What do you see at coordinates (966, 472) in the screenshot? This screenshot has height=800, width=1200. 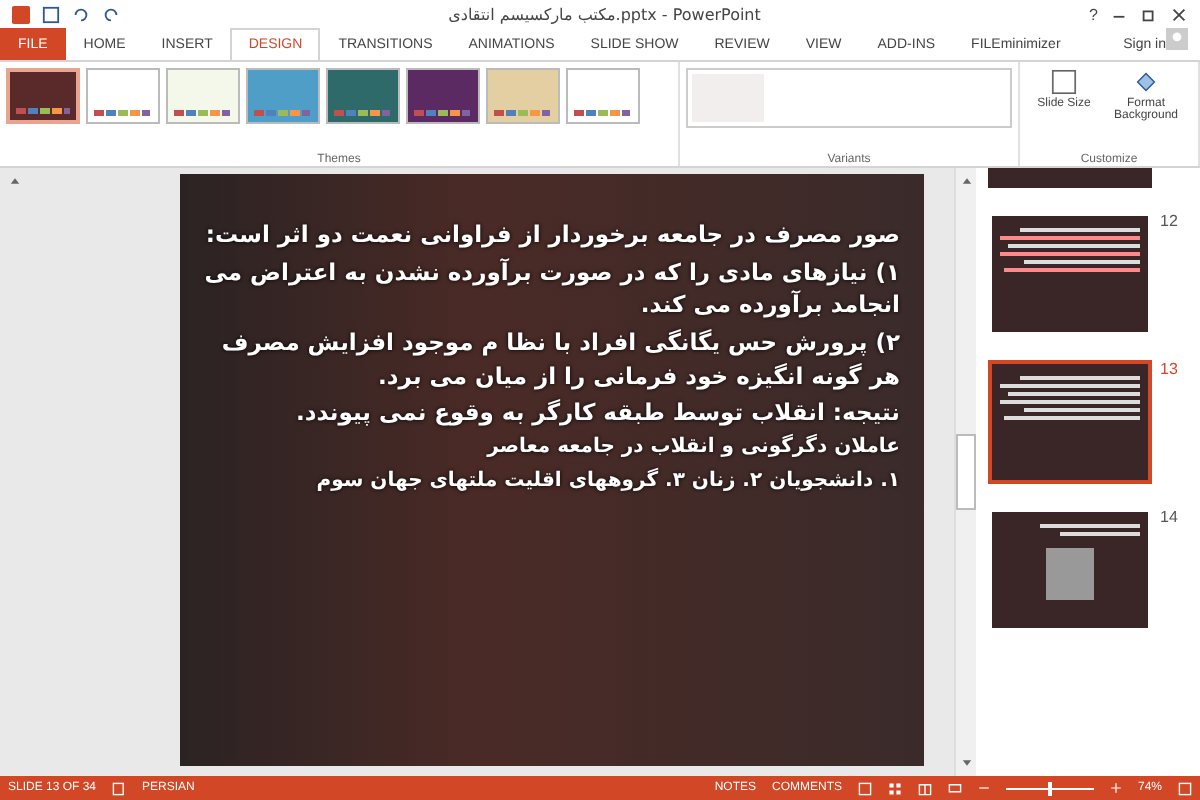 I see `scrollbar-thumb` at bounding box center [966, 472].